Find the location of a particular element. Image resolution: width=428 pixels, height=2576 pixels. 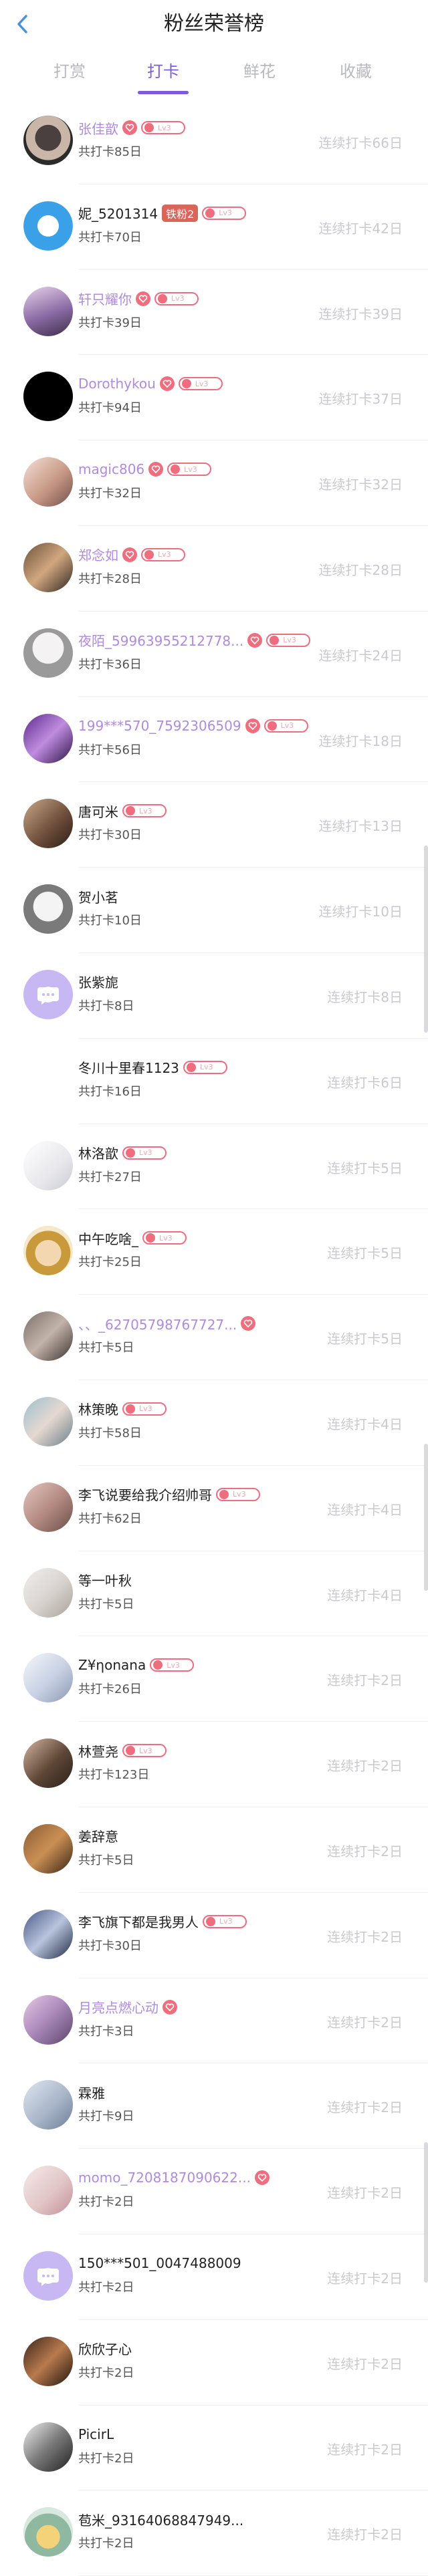

fan-name: 等一叶秋 is located at coordinates (105, 1580).